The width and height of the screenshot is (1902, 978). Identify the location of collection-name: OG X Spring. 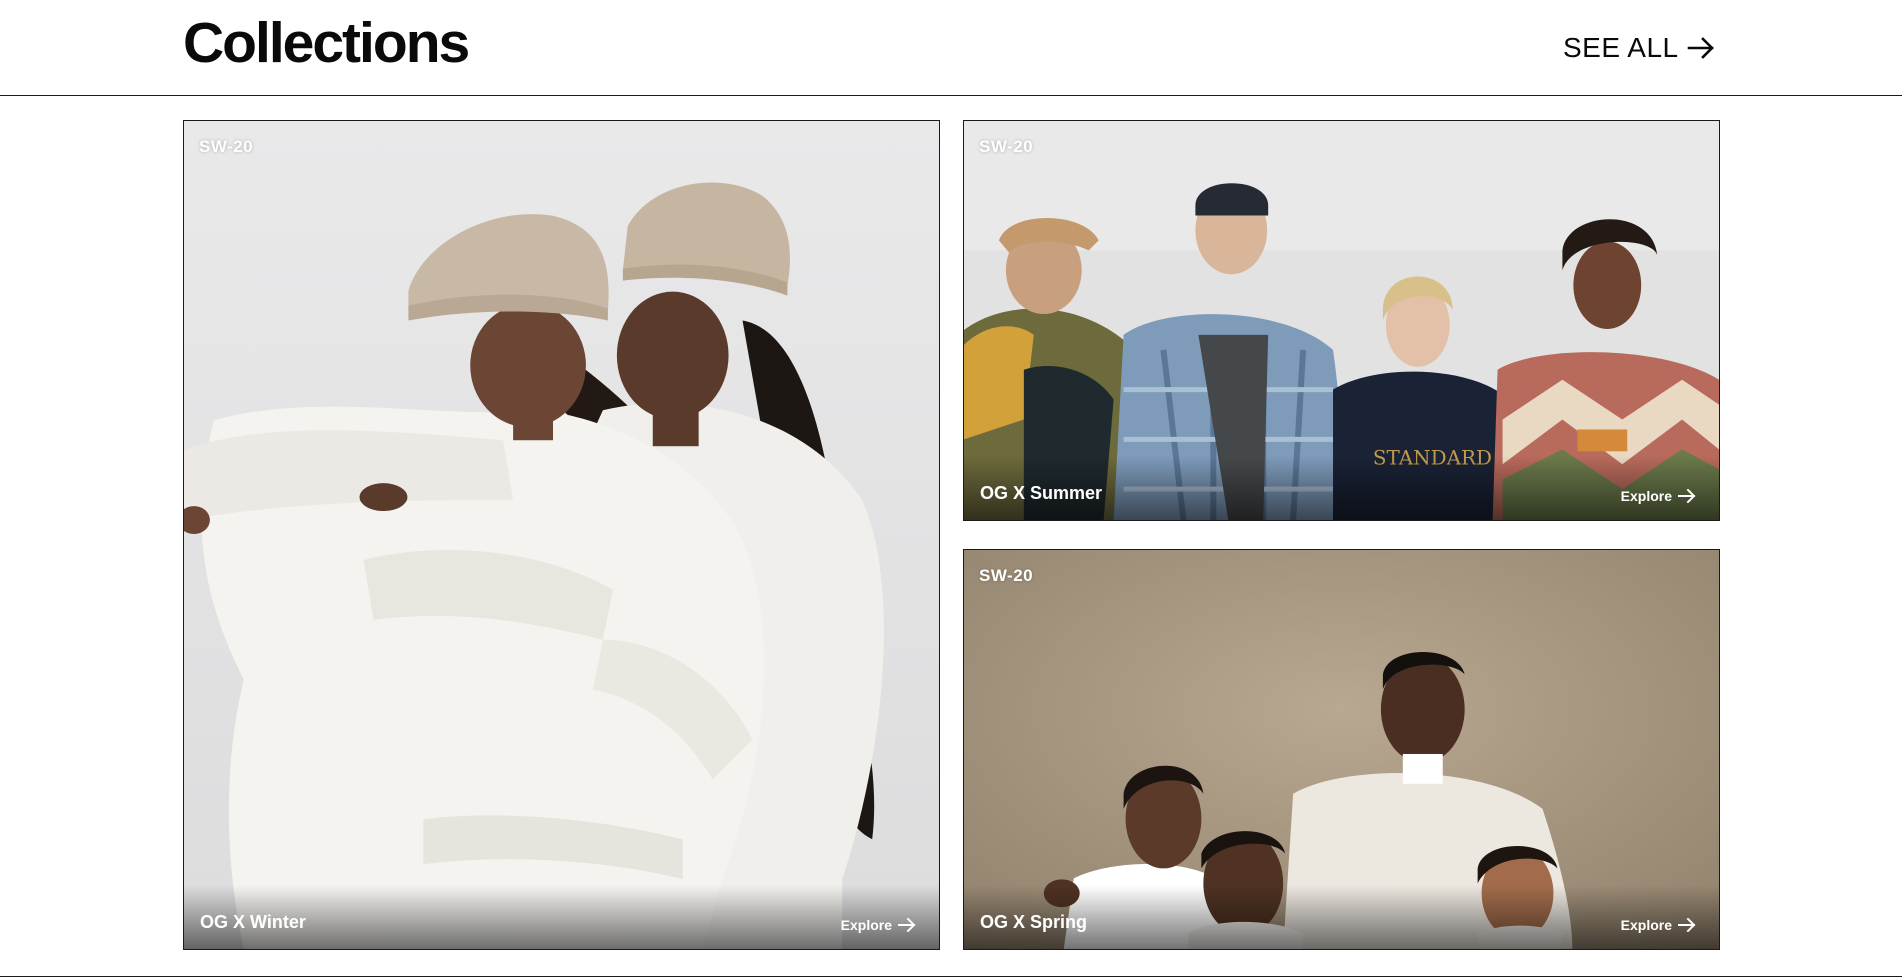
(1034, 922).